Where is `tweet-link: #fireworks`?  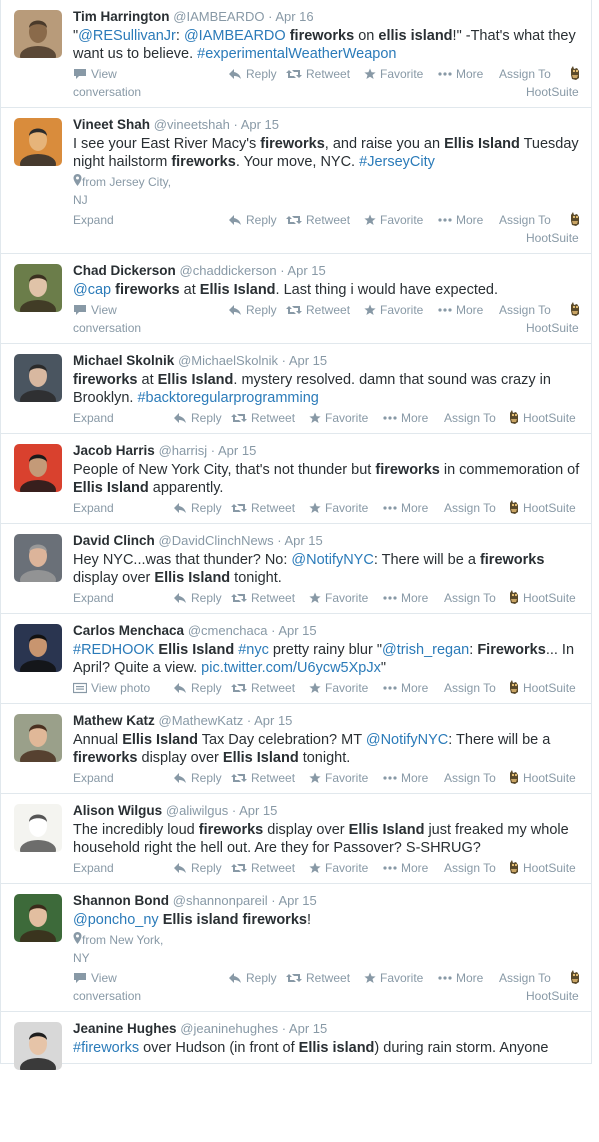
tweet-link: #fireworks is located at coordinates (106, 1048).